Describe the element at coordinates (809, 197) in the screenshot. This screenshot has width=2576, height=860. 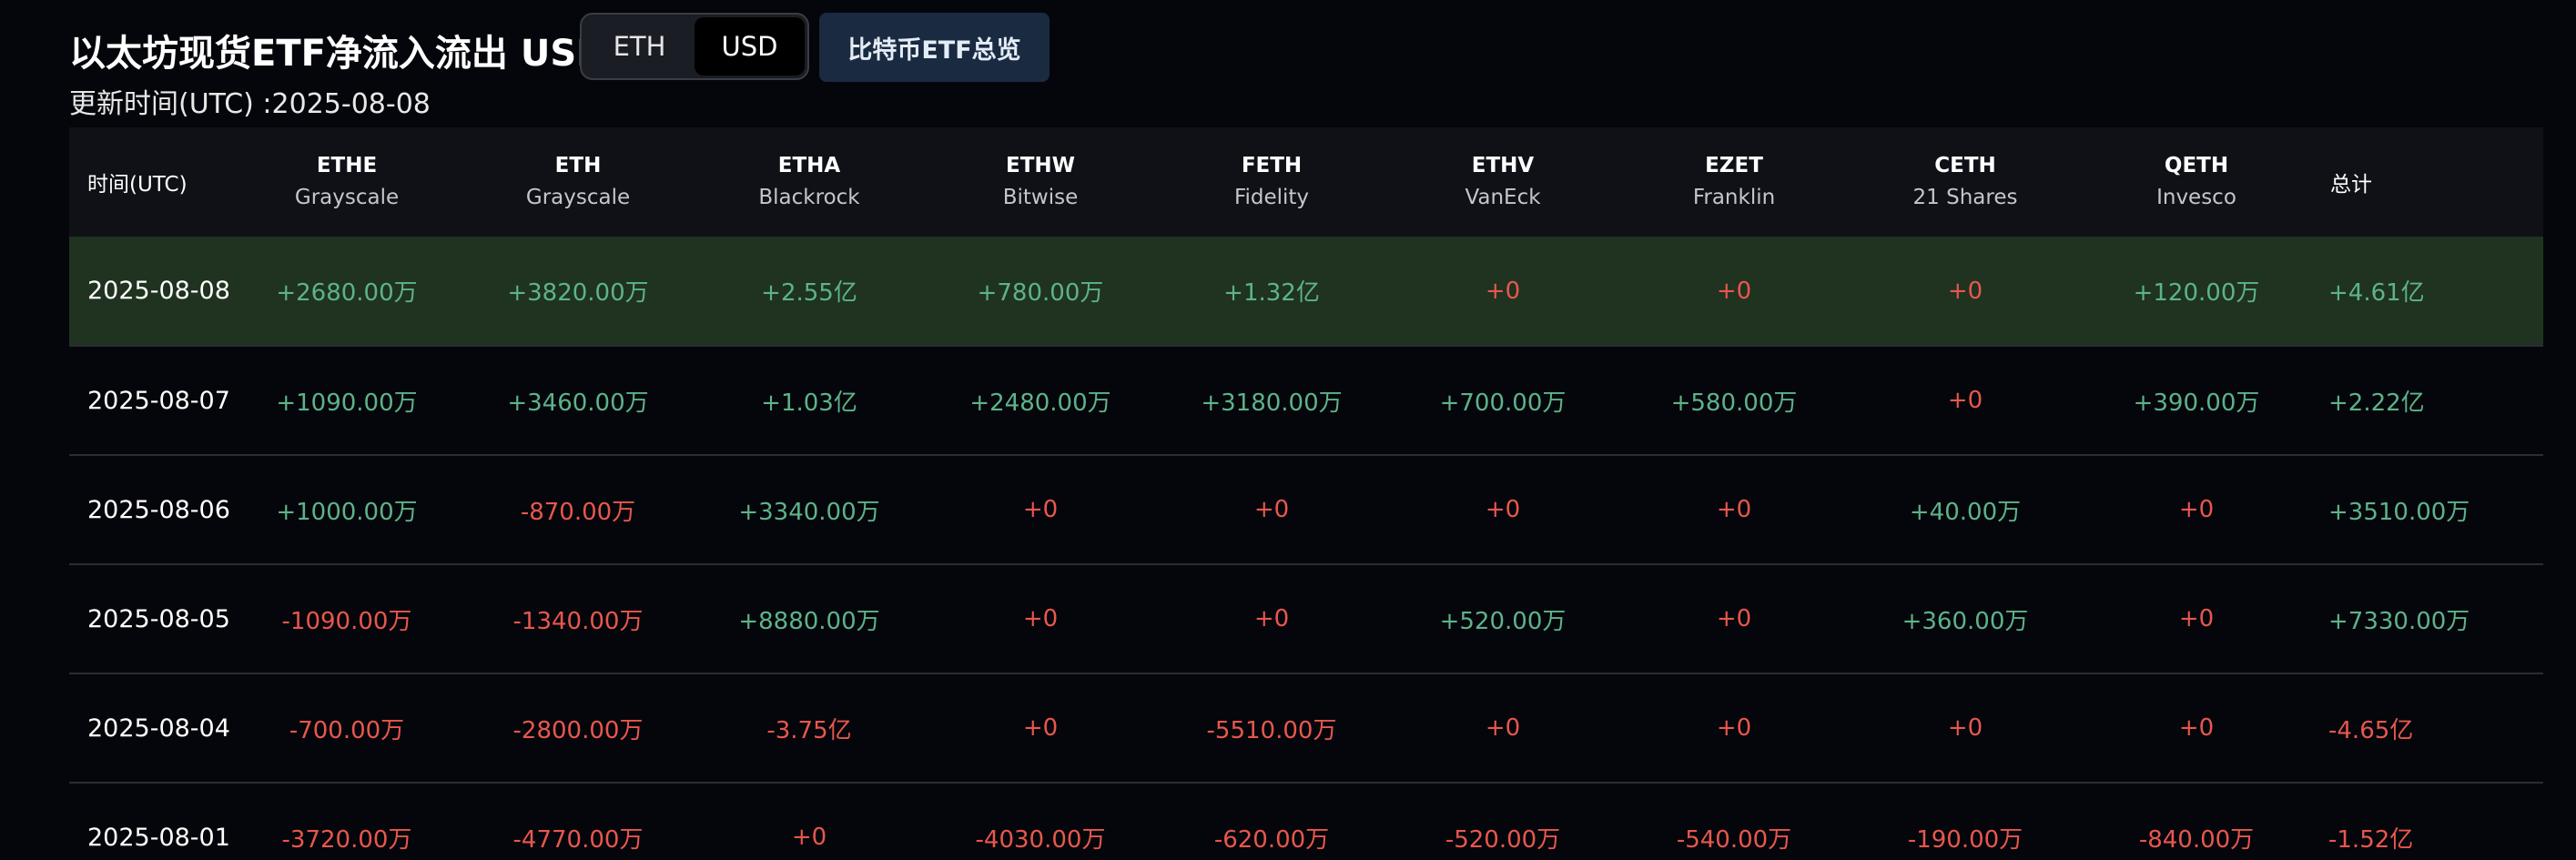
I see `column-issuer: Blackrock` at that location.